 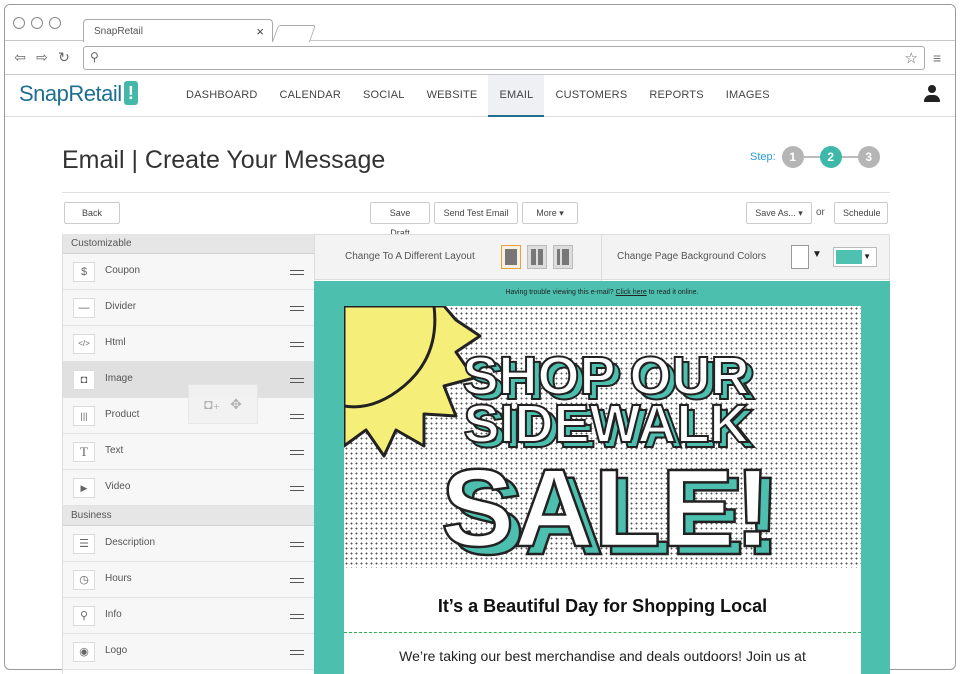 What do you see at coordinates (550, 213) in the screenshot?
I see `more-dropdown: More ▾` at bounding box center [550, 213].